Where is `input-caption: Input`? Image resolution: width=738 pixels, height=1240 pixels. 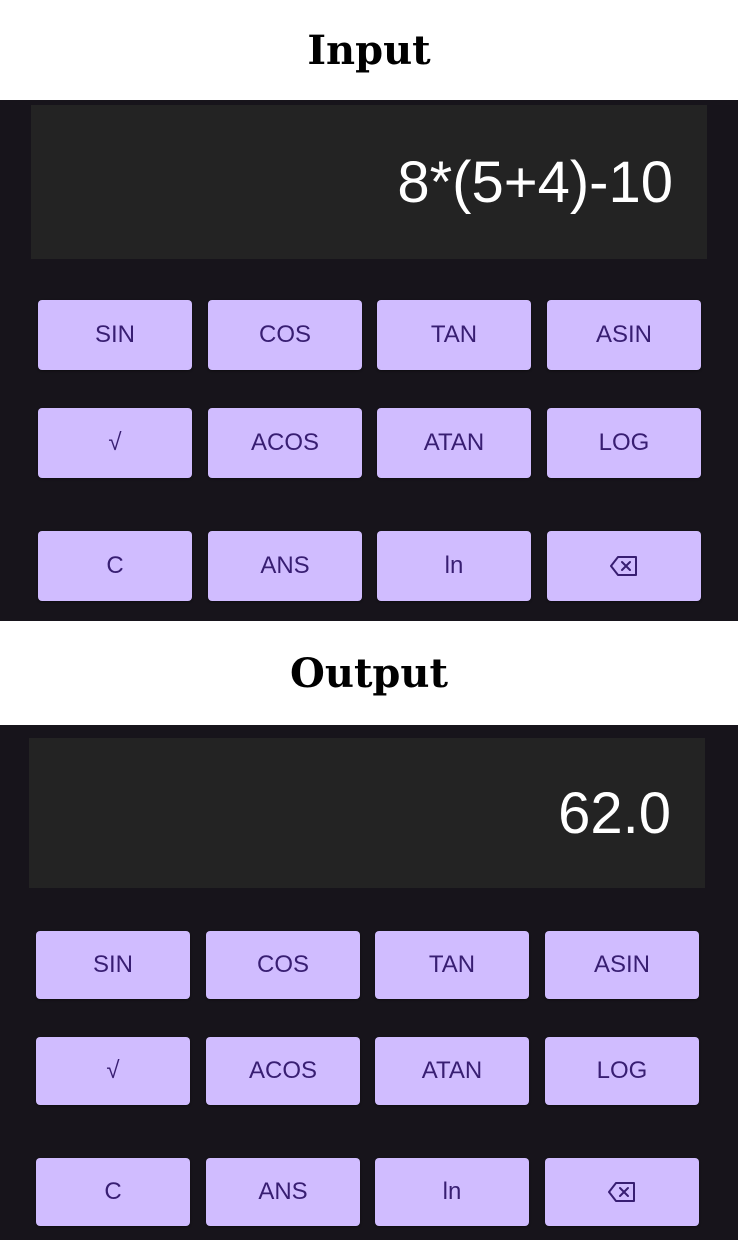 input-caption: Input is located at coordinates (369, 50).